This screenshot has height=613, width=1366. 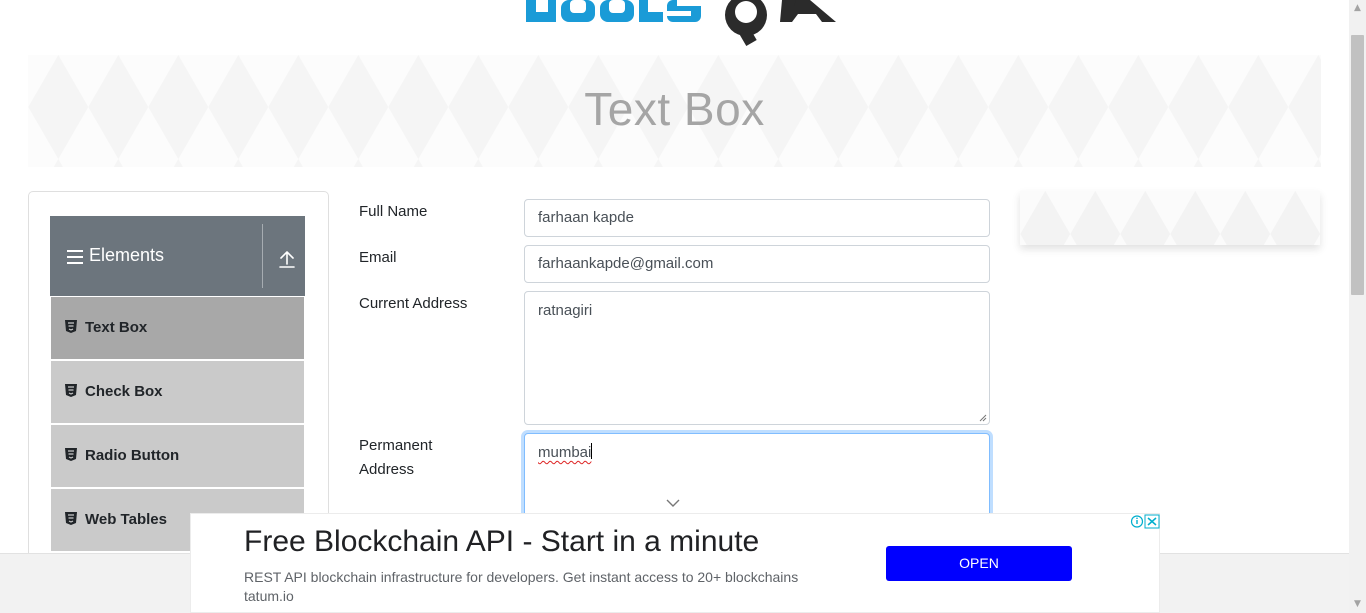 What do you see at coordinates (395, 458) in the screenshot?
I see `permanent-address-label: Permanent Address` at bounding box center [395, 458].